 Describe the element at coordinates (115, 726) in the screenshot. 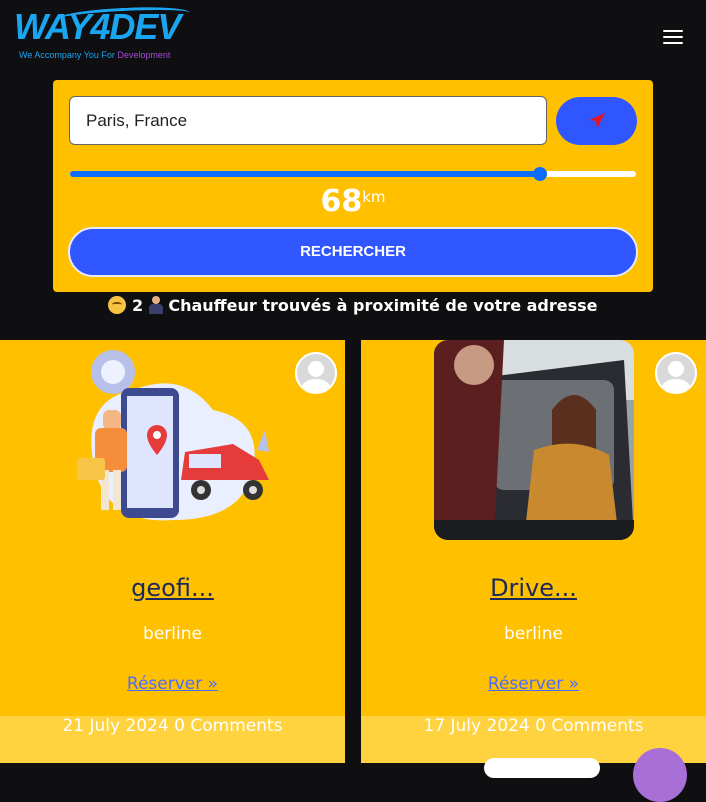

I see `card-date: 21 July 2024` at that location.